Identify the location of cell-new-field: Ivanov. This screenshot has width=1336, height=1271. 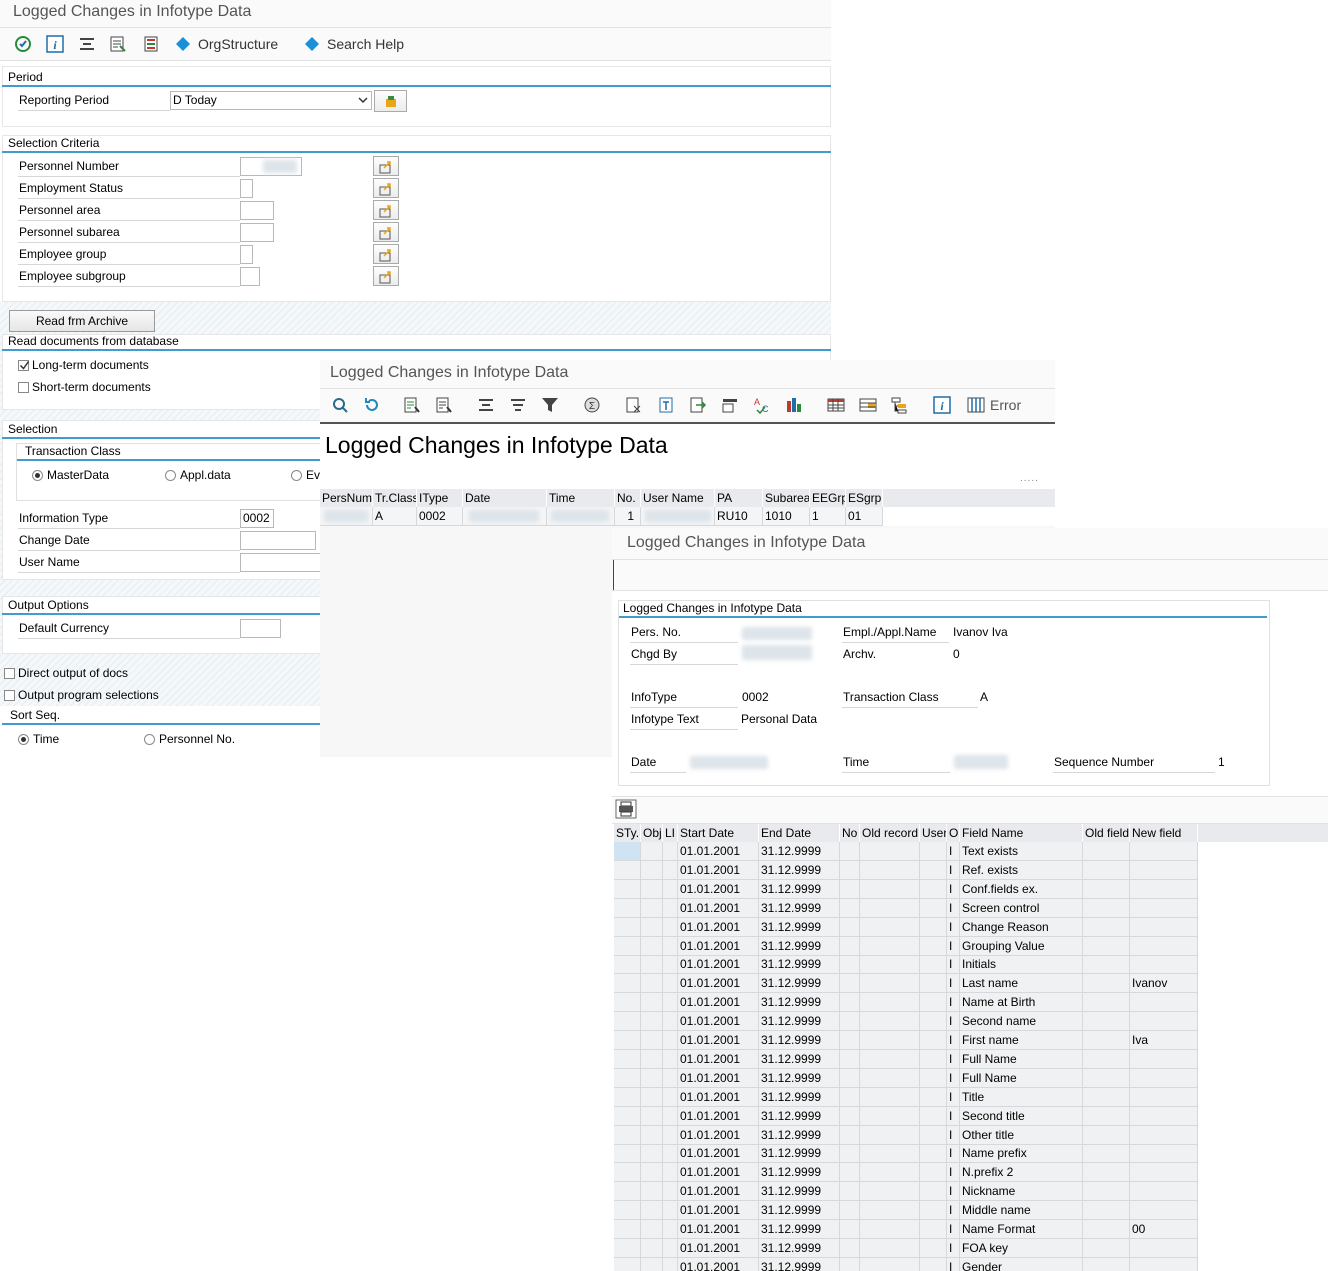
(1164, 984).